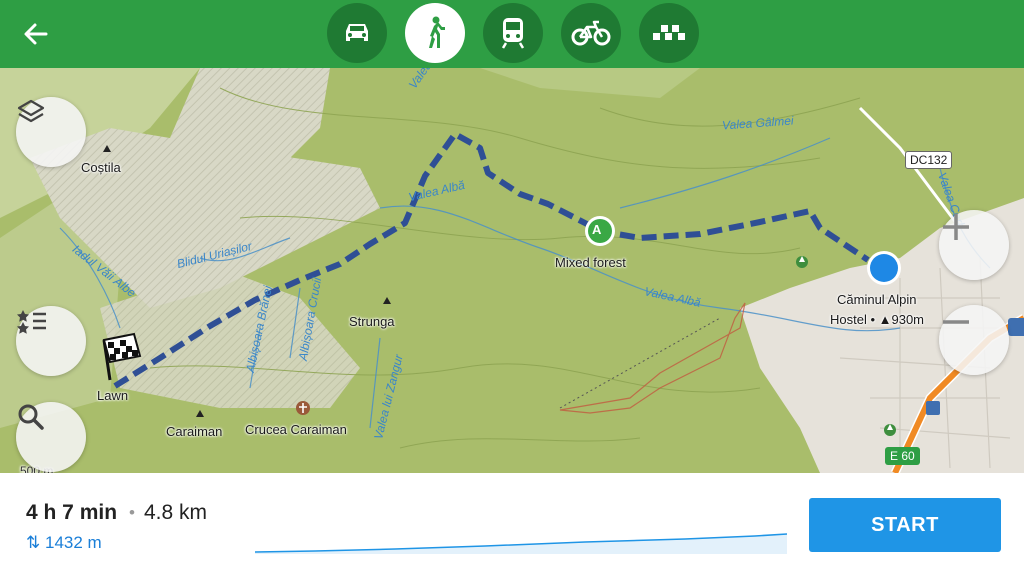 Image resolution: width=1024 pixels, height=578 pixels. What do you see at coordinates (933, 408) in the screenshot?
I see `train-station-icon` at bounding box center [933, 408].